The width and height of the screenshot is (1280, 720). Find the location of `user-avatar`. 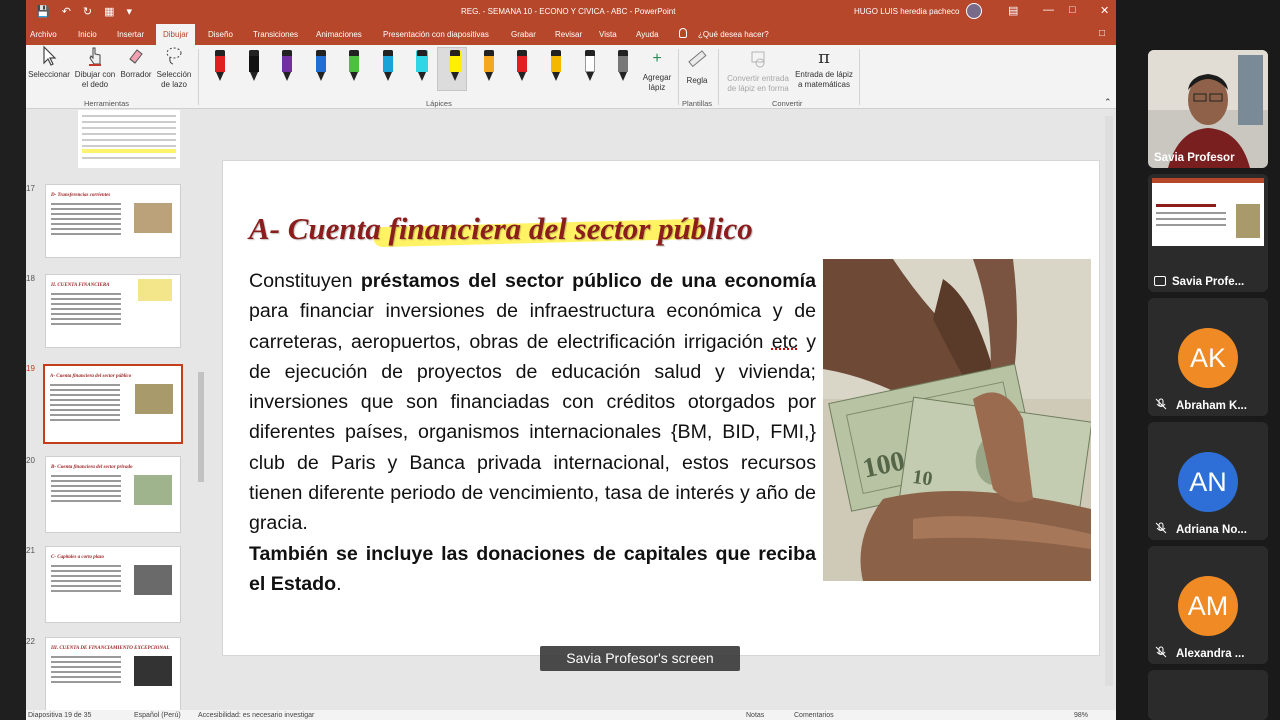

user-avatar is located at coordinates (974, 11).